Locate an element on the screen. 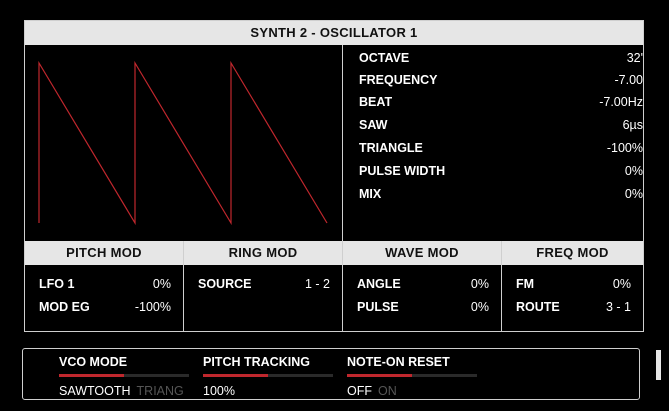 The width and height of the screenshot is (669, 411). mod-row-angle: ANGLE 0% is located at coordinates (423, 287).